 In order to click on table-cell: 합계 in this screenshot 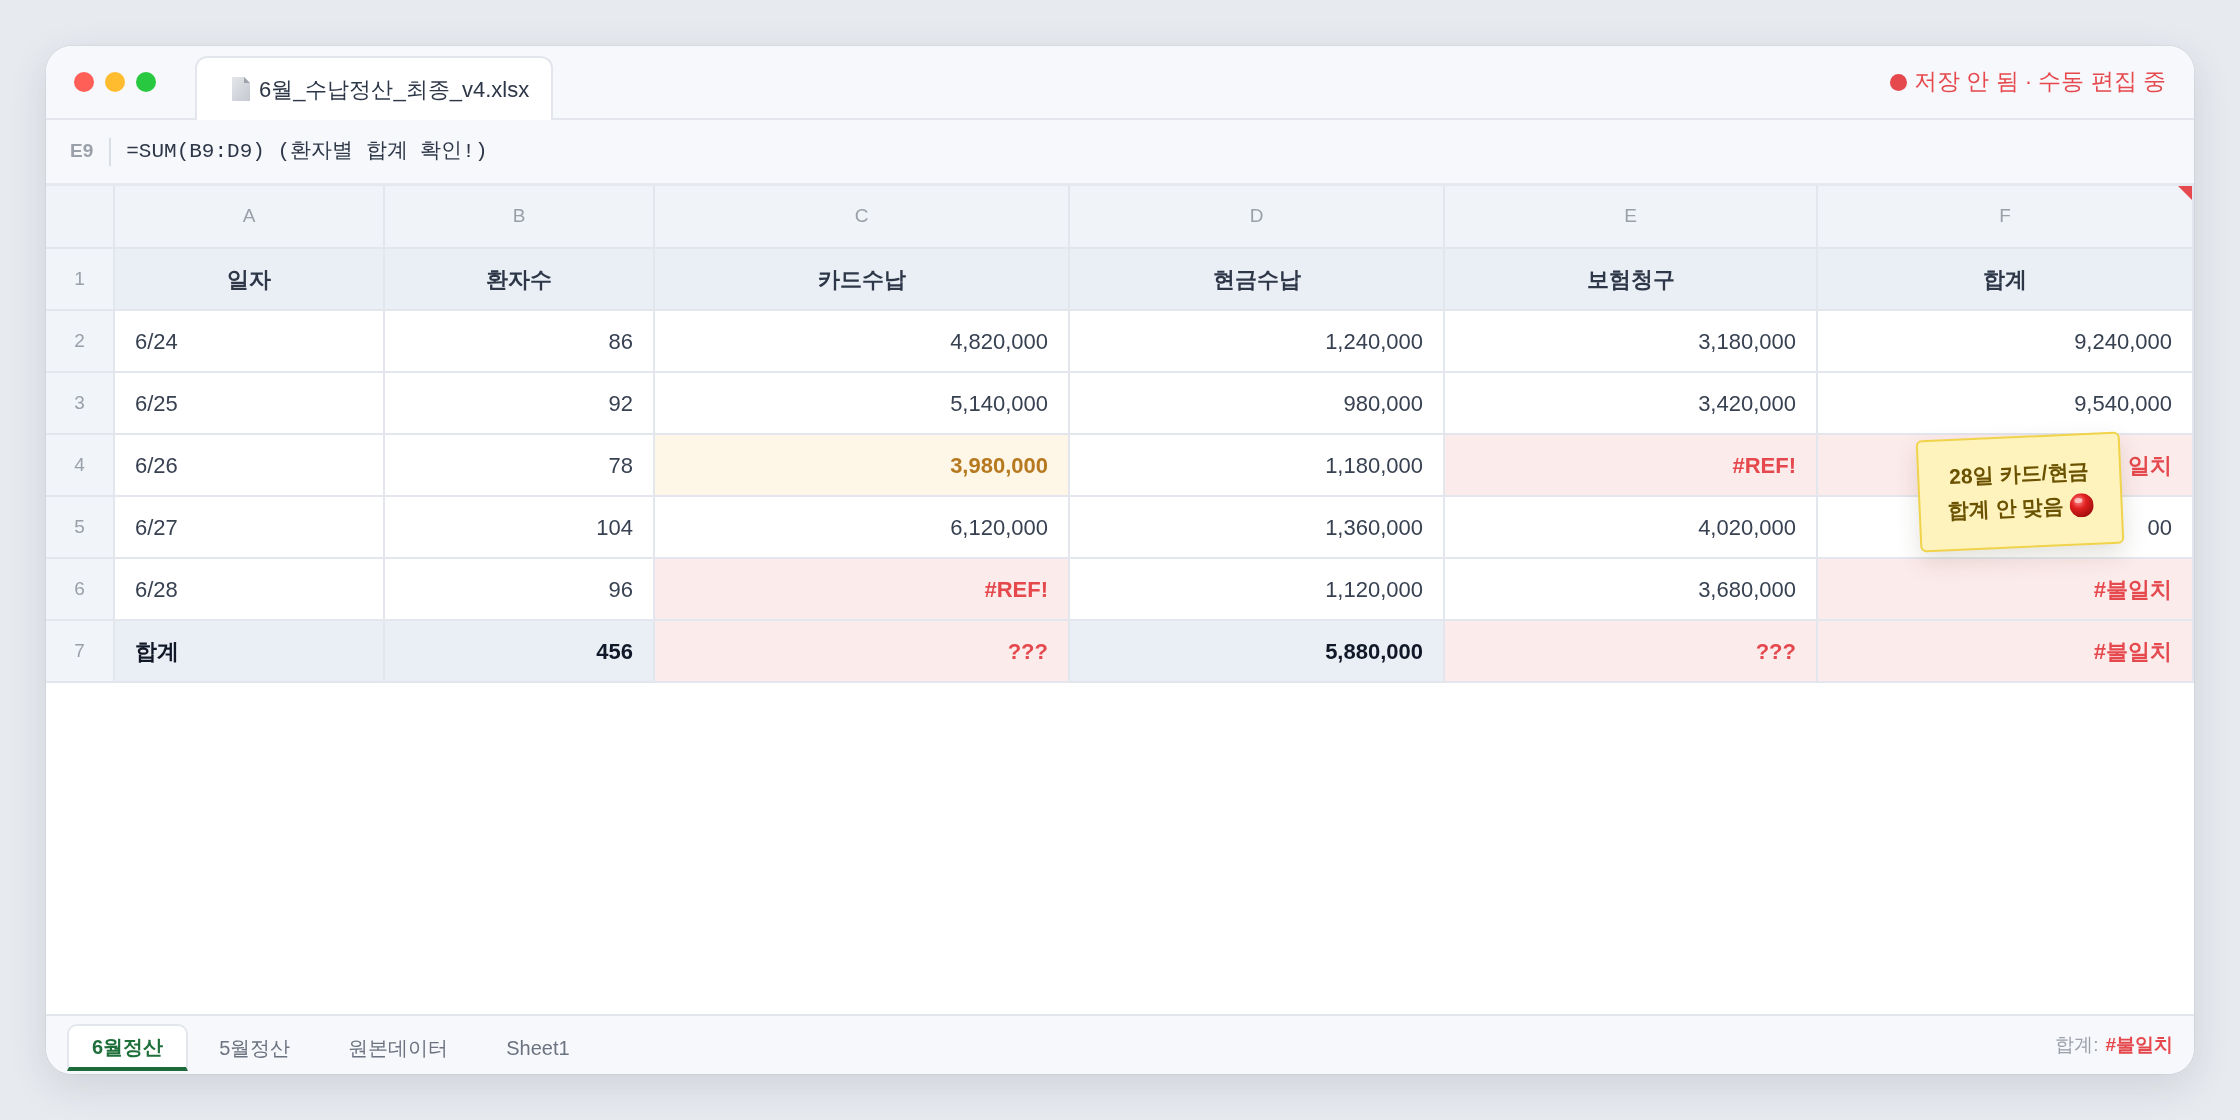, I will do `click(250, 652)`.